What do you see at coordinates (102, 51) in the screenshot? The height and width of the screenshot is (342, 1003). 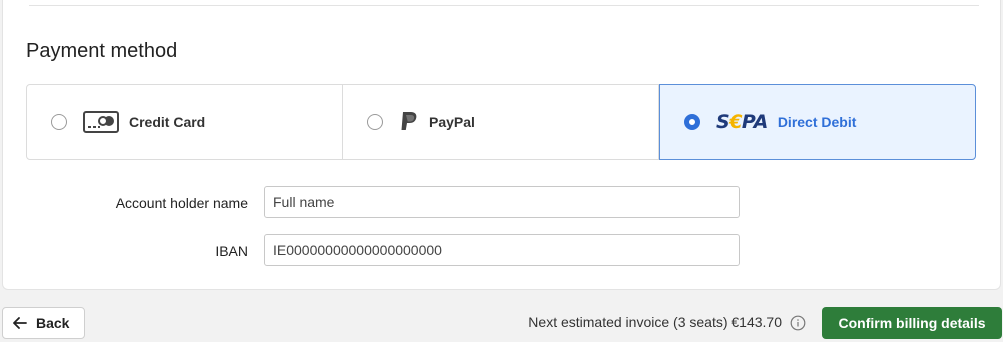 I see `payment-method-title: Payment method` at bounding box center [102, 51].